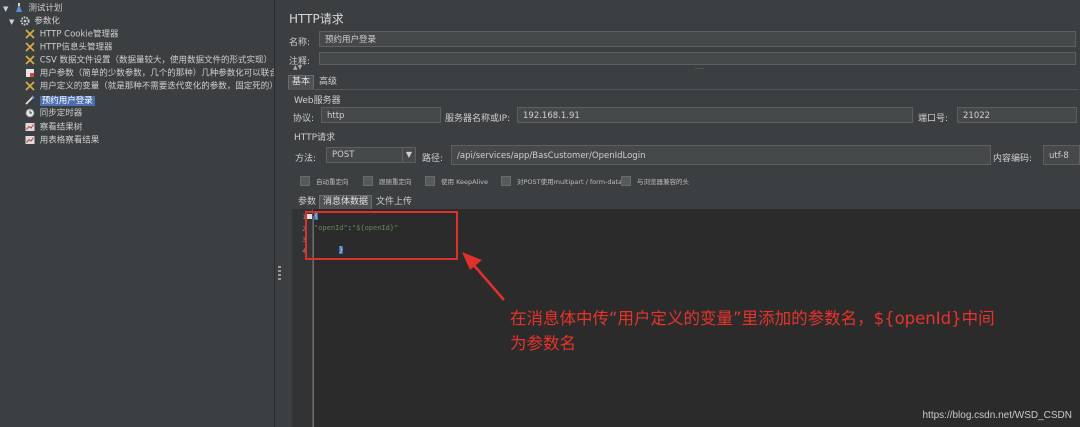 The width and height of the screenshot is (1080, 427). Describe the element at coordinates (790, 331) in the screenshot. I see `annotation-text: 在消息体中传“用户定义的变量”里添加的参数名，${openId}中间 为参数名` at that location.